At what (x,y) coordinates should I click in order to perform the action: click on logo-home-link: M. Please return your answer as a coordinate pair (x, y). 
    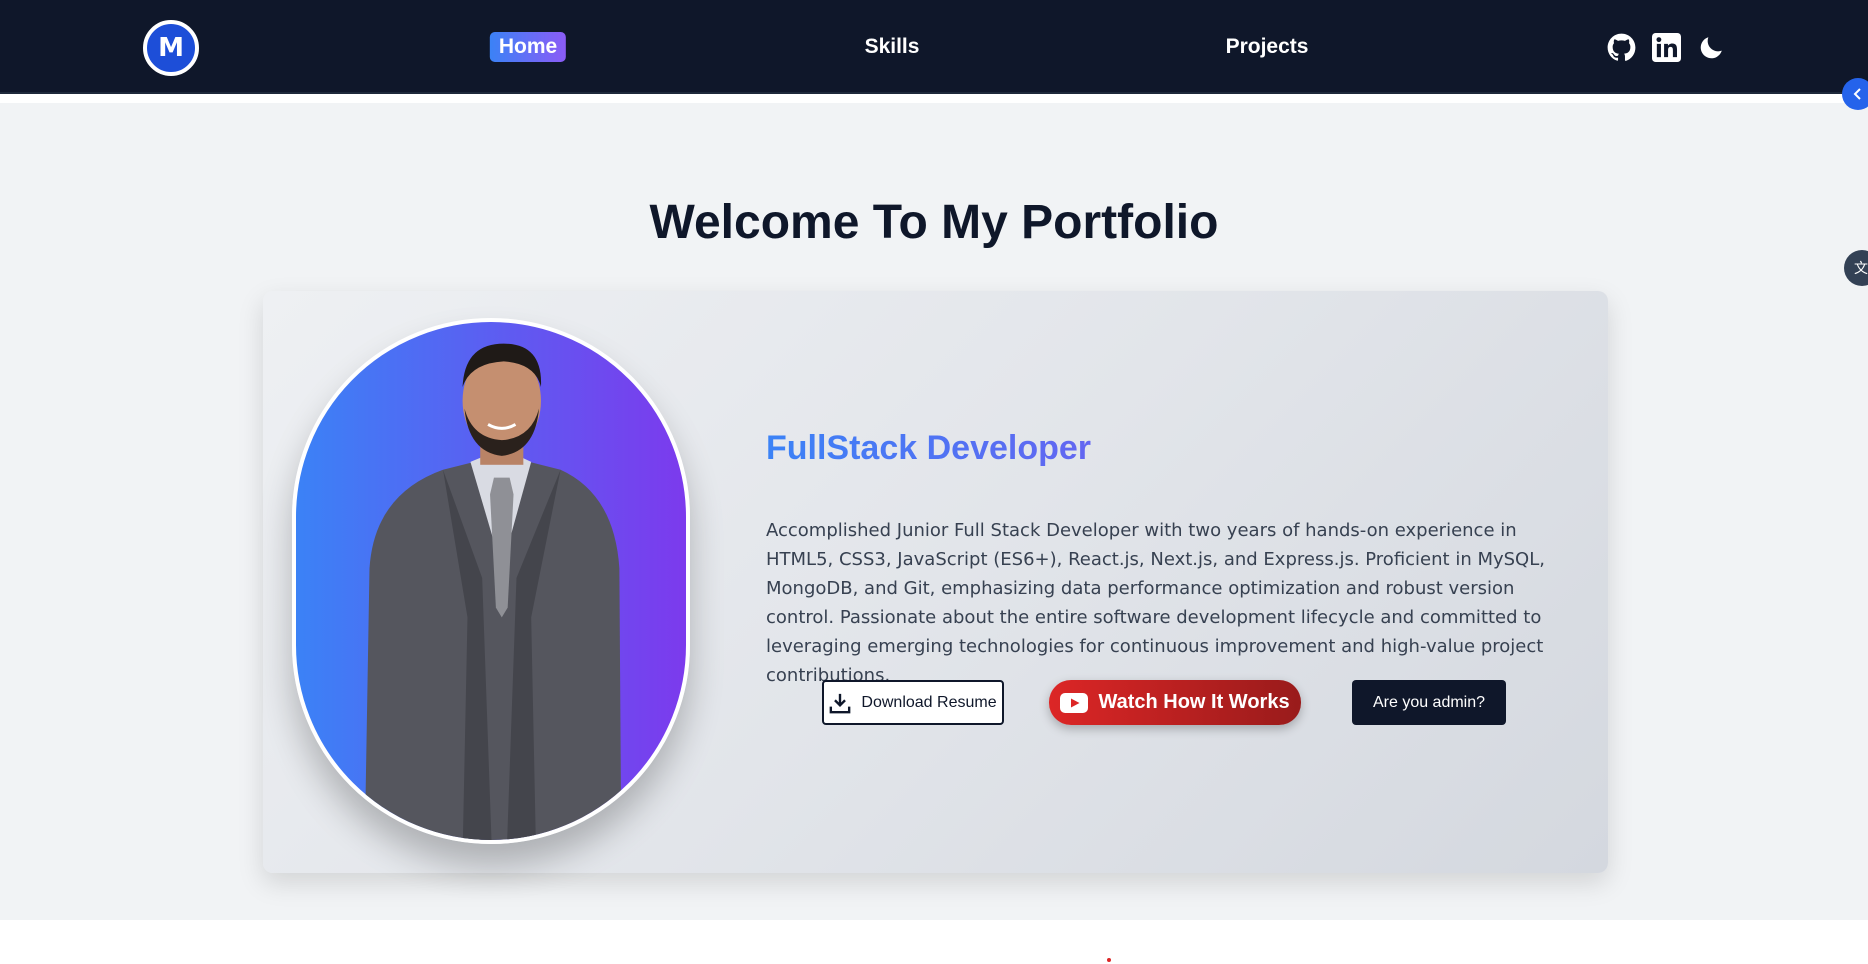
    Looking at the image, I should click on (171, 48).